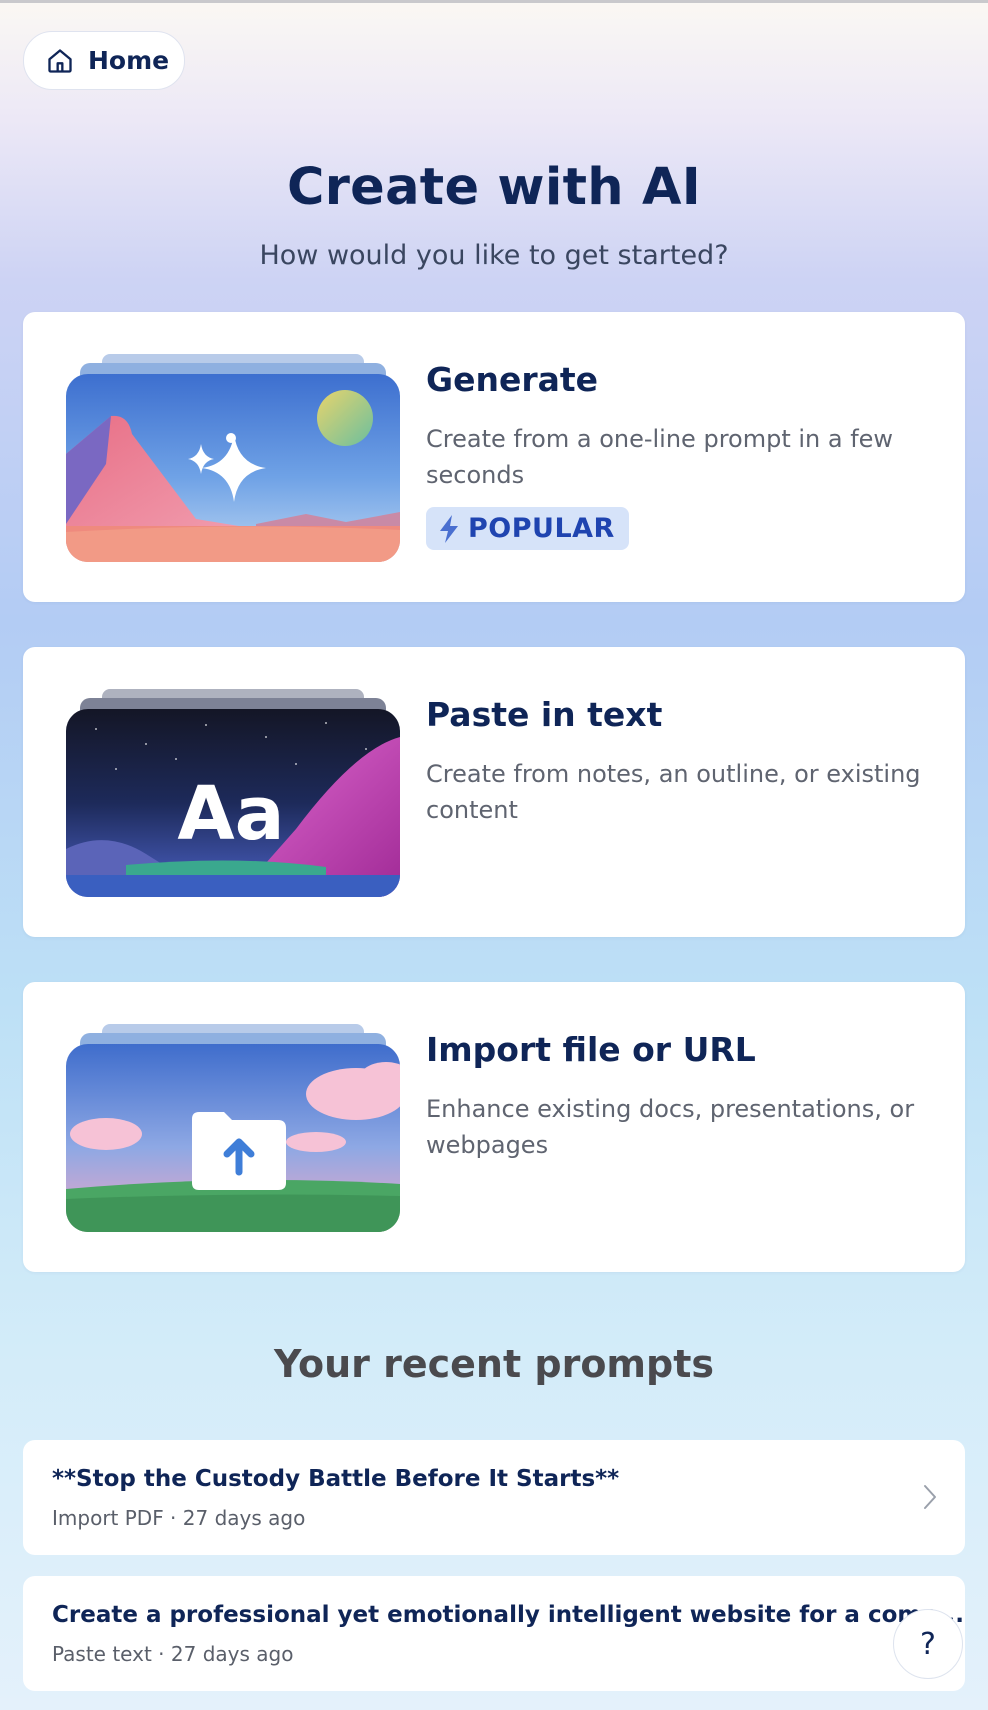 This screenshot has height=1710, width=988. I want to click on home-label: Home, so click(129, 60).